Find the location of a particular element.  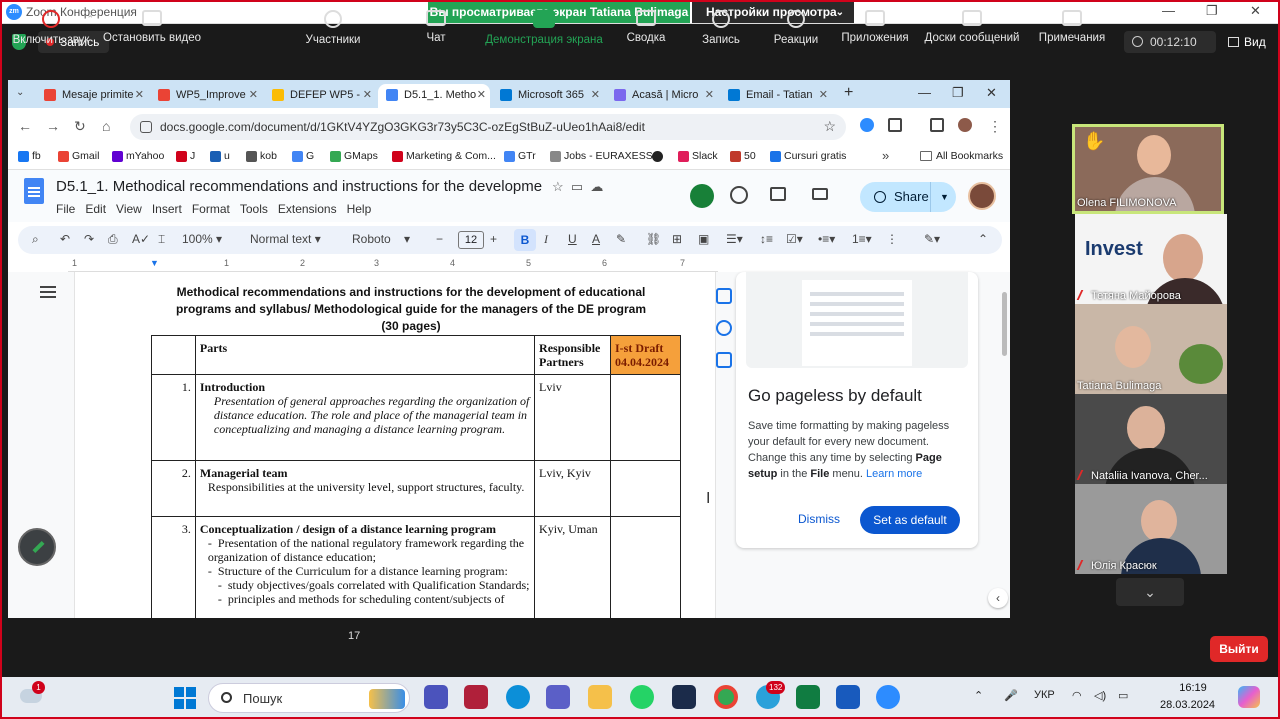

indent-marker-icon: ▼ is located at coordinates (154, 263).